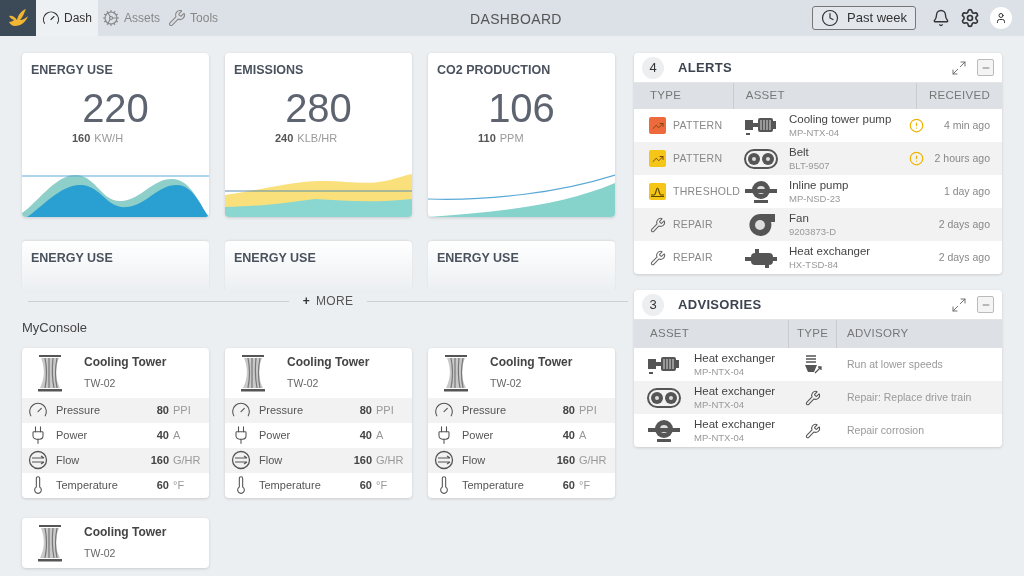  I want to click on metric-label: Power, so click(72, 435).